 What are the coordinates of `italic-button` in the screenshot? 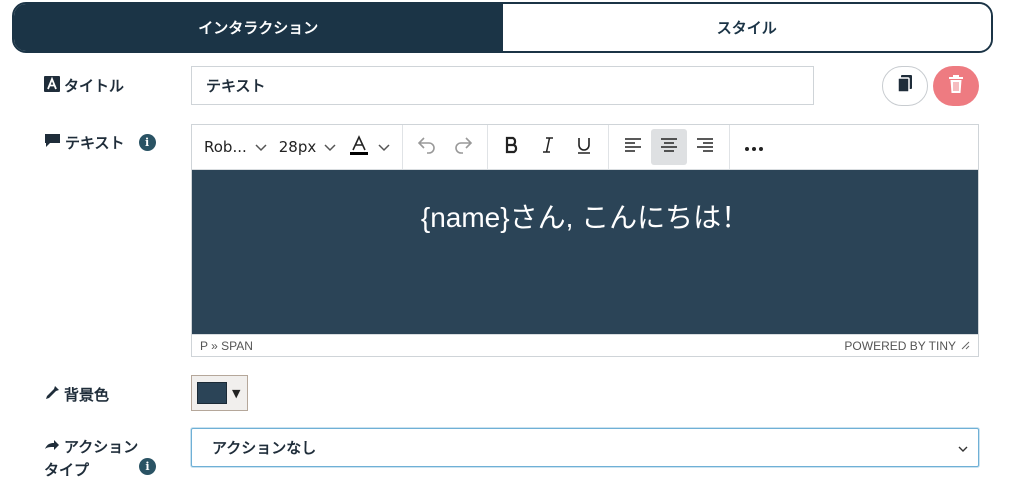 It's located at (548, 147).